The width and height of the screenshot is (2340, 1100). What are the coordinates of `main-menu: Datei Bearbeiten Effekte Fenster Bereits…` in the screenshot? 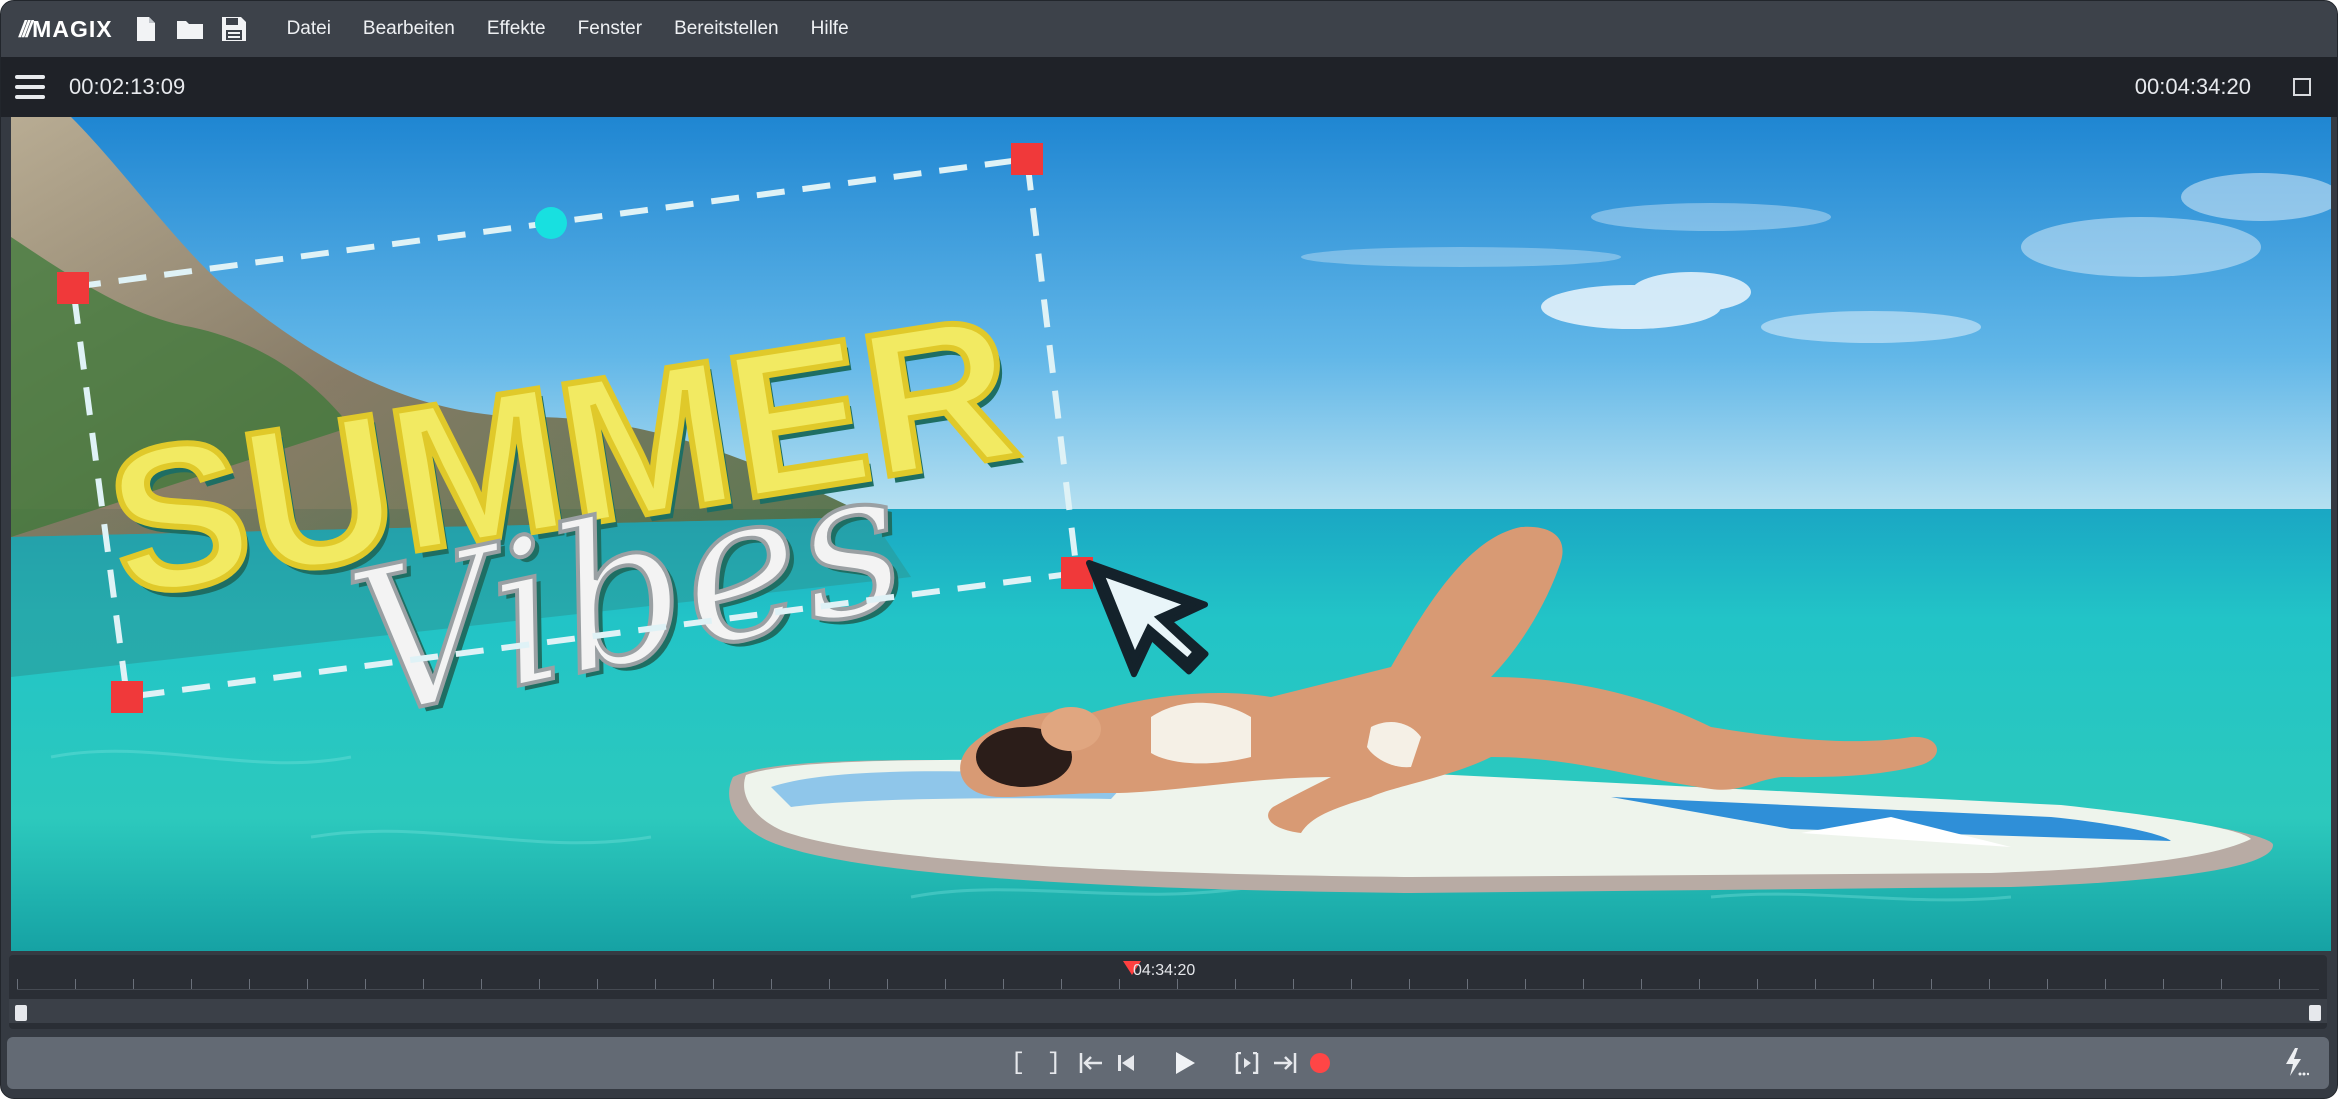 It's located at (568, 29).